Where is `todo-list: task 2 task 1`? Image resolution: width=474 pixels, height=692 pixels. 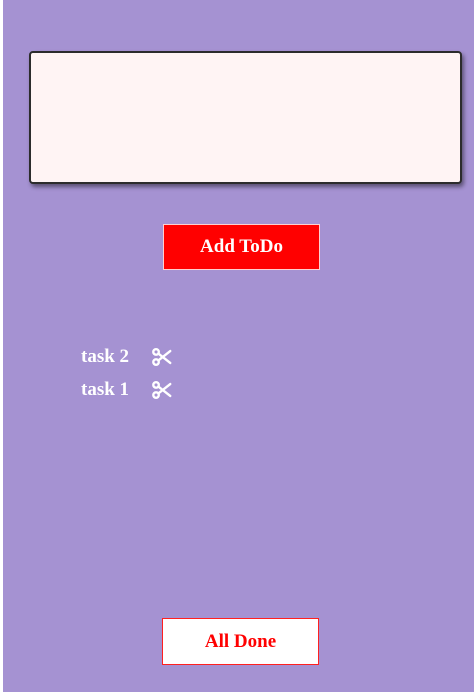 todo-list: task 2 task 1 is located at coordinates (127, 373).